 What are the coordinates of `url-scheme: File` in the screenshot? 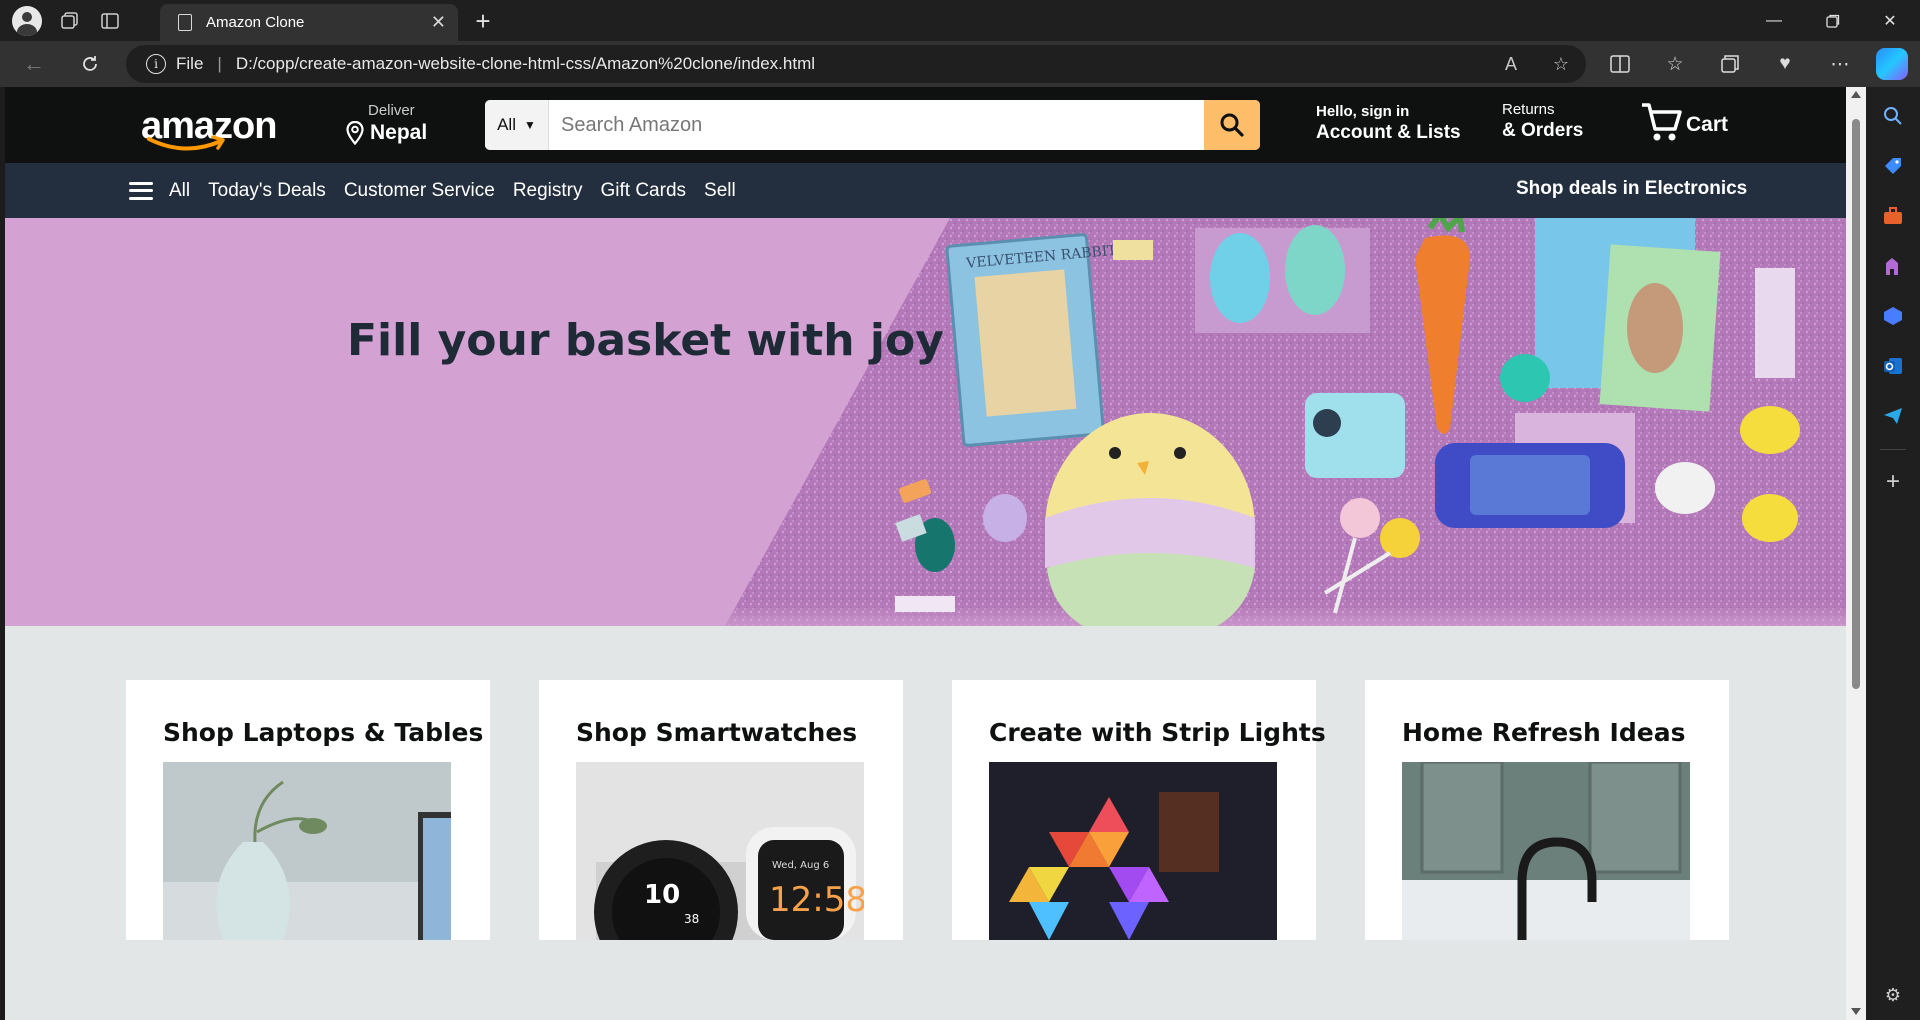 It's located at (190, 63).